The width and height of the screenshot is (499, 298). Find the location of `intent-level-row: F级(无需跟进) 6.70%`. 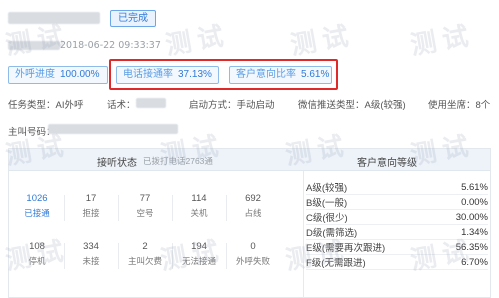

intent-level-row: F级(无需跟进) 6.70% is located at coordinates (397, 262).